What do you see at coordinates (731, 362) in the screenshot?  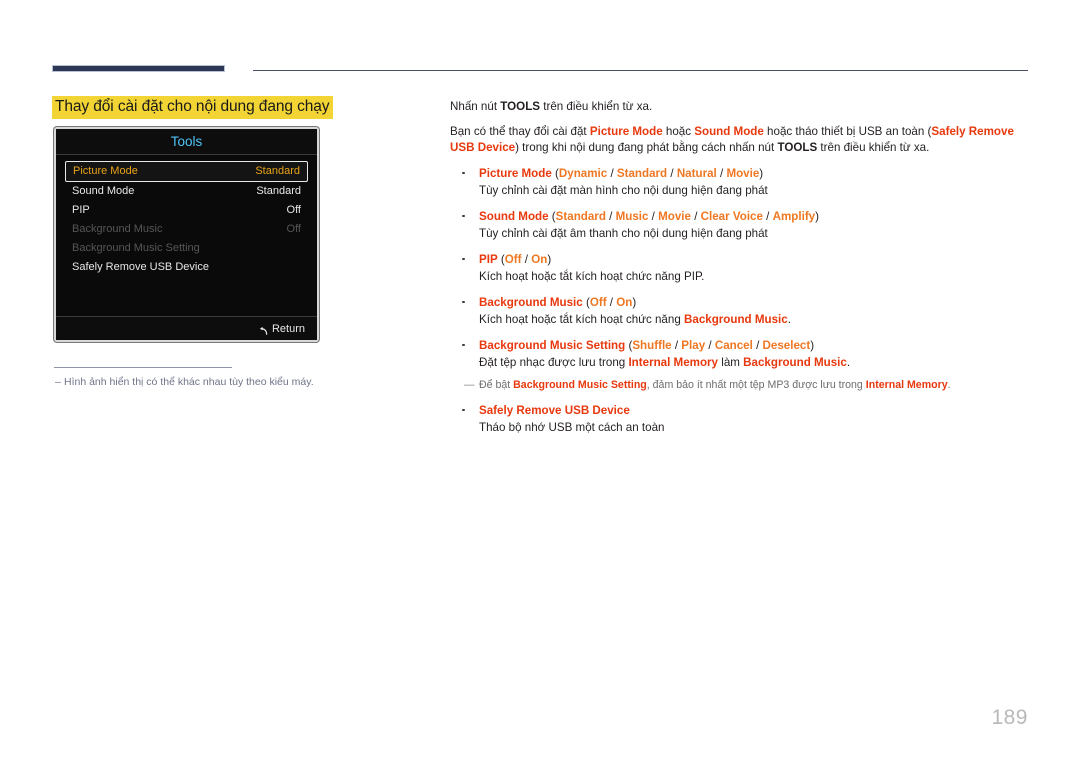 I see `desc-mid: làm` at bounding box center [731, 362].